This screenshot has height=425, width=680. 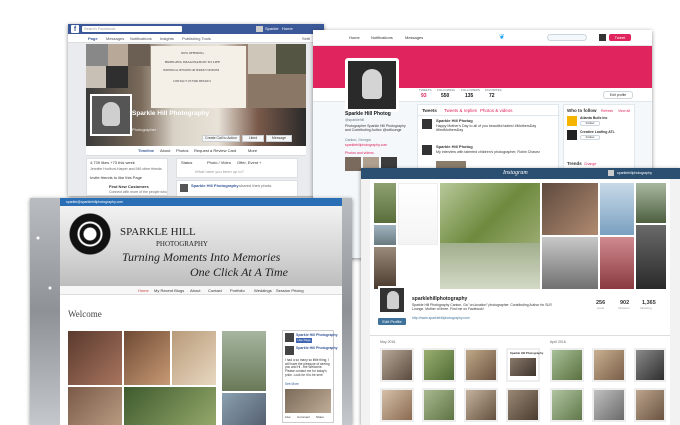 I want to click on twitter-avatar, so click(x=372, y=85).